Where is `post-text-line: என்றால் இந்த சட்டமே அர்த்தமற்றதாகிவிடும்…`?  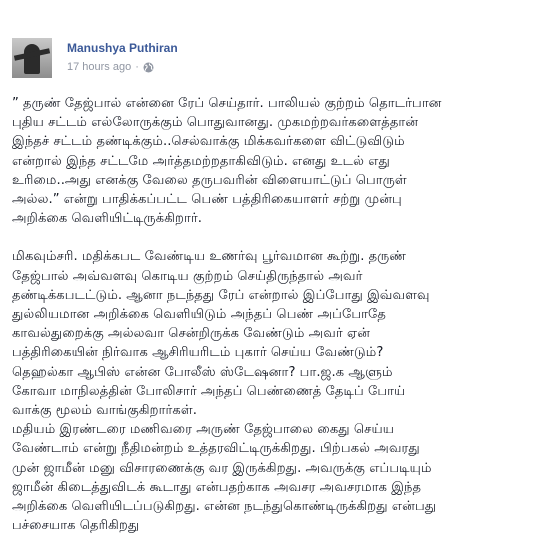 post-text-line: என்றால் இந்த சட்டமே அர்த்தமற்றதாகிவிடும்… is located at coordinates (201, 161).